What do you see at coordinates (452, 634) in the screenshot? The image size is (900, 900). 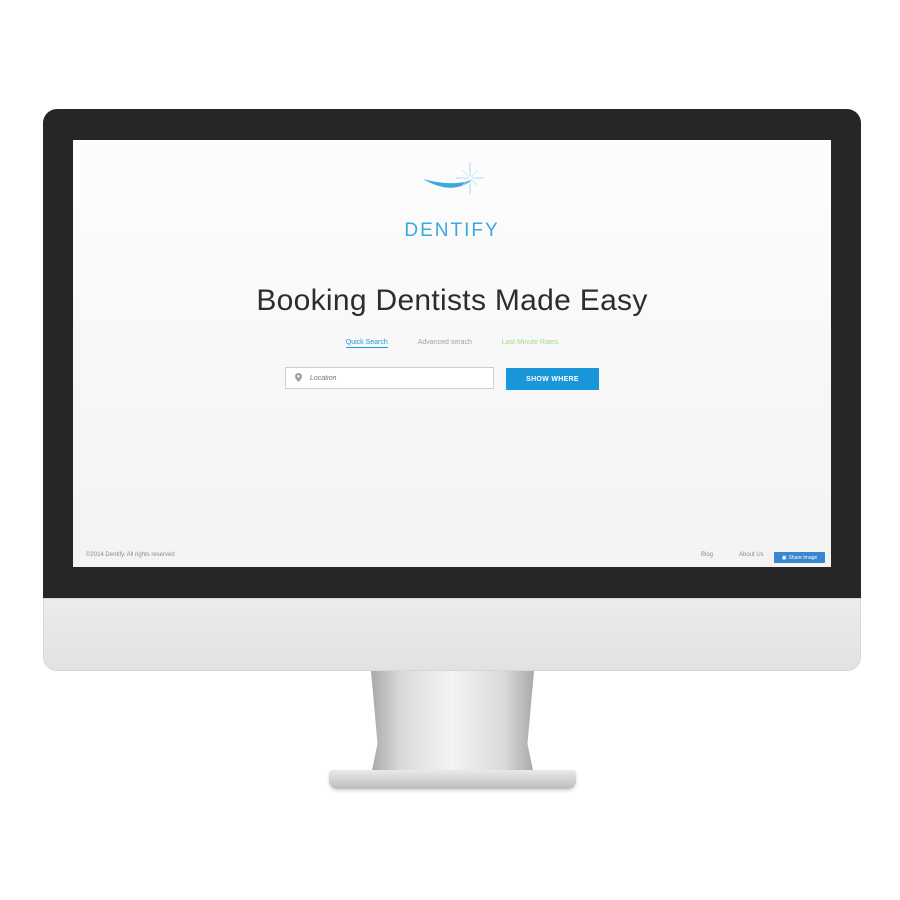 I see `monitor-chin` at bounding box center [452, 634].